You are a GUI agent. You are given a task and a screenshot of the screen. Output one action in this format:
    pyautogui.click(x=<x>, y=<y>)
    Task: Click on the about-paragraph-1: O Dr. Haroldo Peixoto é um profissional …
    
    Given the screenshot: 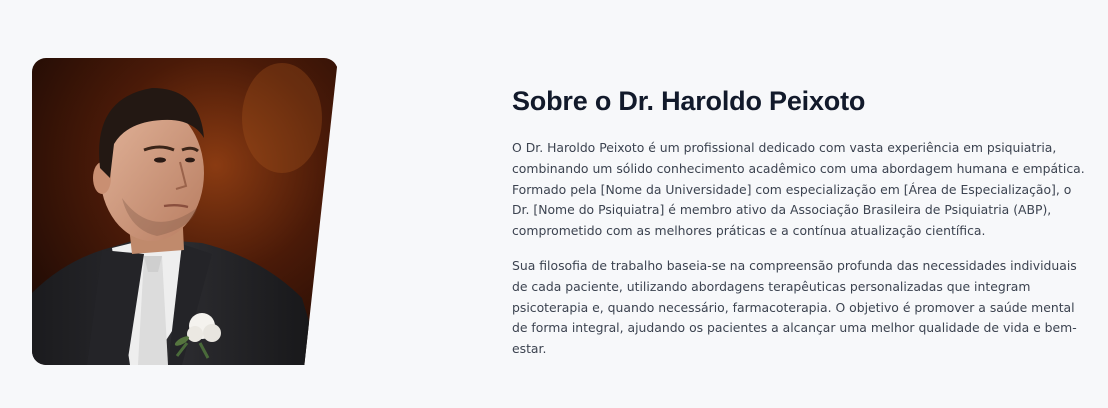 What is the action you would take?
    pyautogui.click(x=798, y=189)
    